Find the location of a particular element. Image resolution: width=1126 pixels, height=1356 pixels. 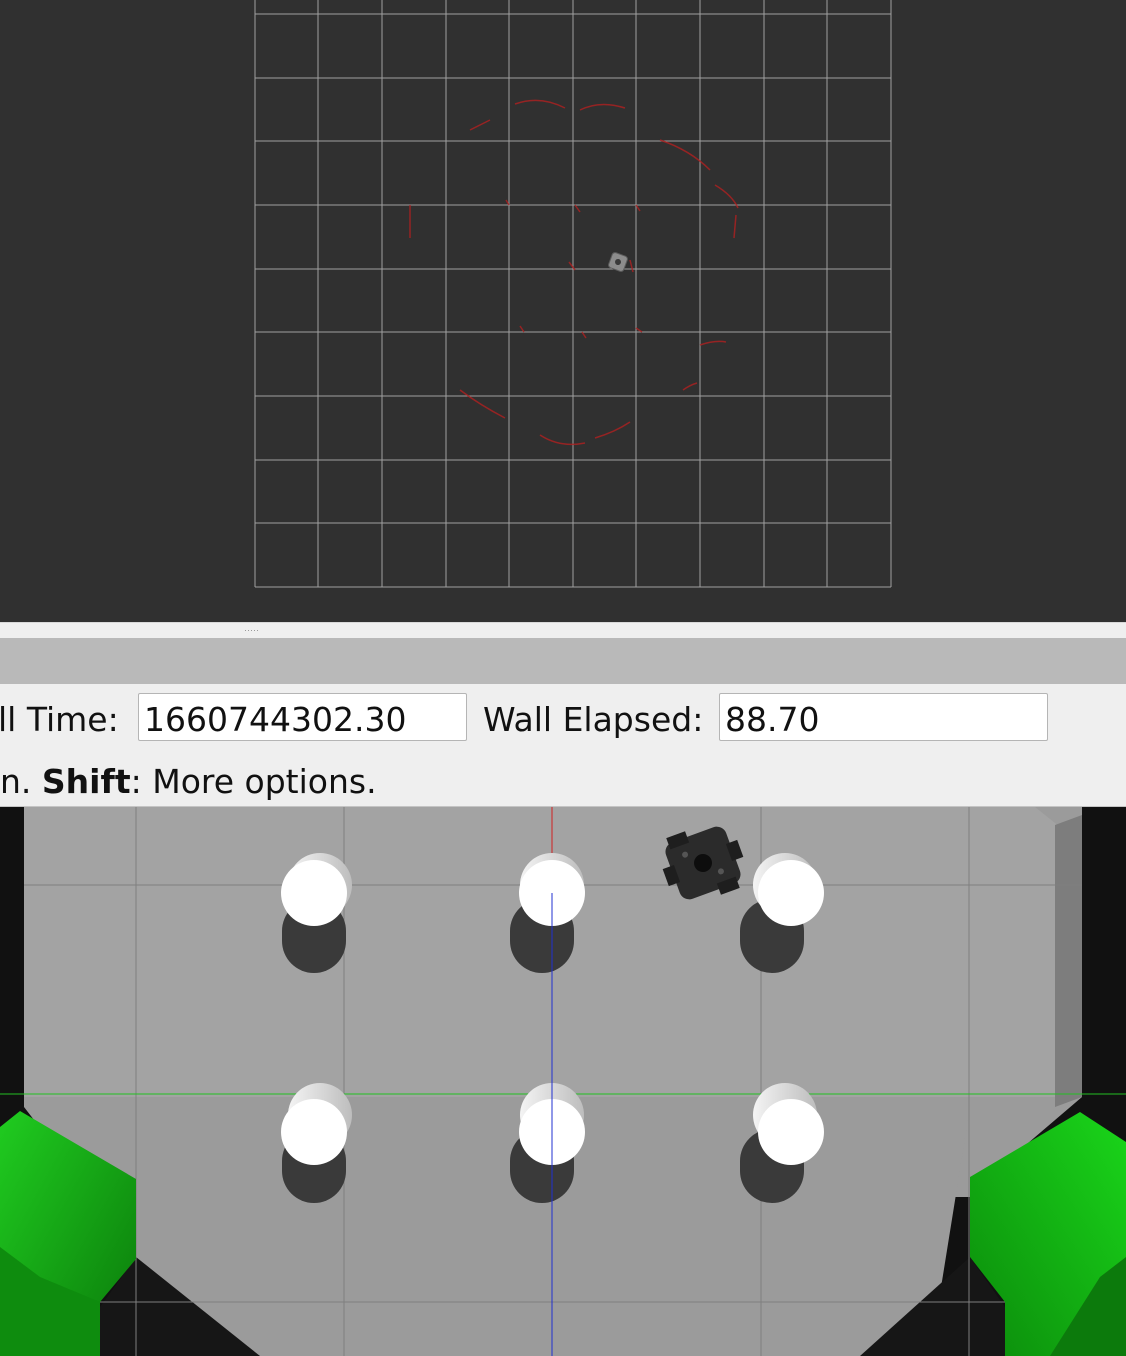

hint-prefix: n. is located at coordinates (21, 781).